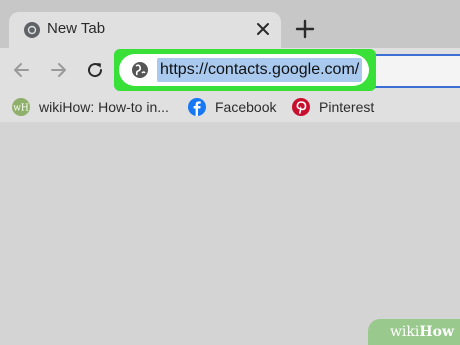  What do you see at coordinates (347, 107) in the screenshot?
I see `bookmark-label: Pinterest` at bounding box center [347, 107].